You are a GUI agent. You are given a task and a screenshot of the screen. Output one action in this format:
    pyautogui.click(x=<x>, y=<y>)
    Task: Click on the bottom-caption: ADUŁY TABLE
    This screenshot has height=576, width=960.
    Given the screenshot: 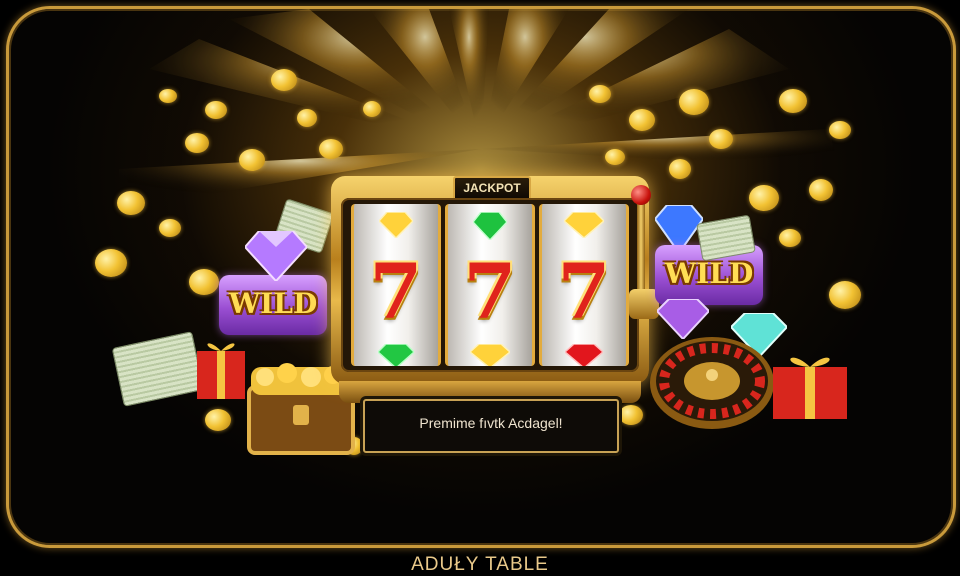 What is the action you would take?
    pyautogui.click(x=480, y=564)
    